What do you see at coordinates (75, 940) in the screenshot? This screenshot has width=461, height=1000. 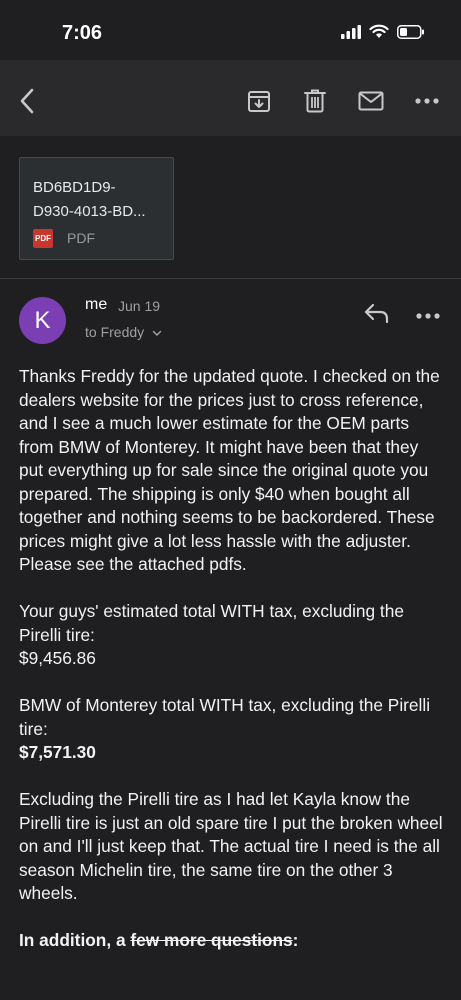 I see `heading-prefix: In addition, a` at bounding box center [75, 940].